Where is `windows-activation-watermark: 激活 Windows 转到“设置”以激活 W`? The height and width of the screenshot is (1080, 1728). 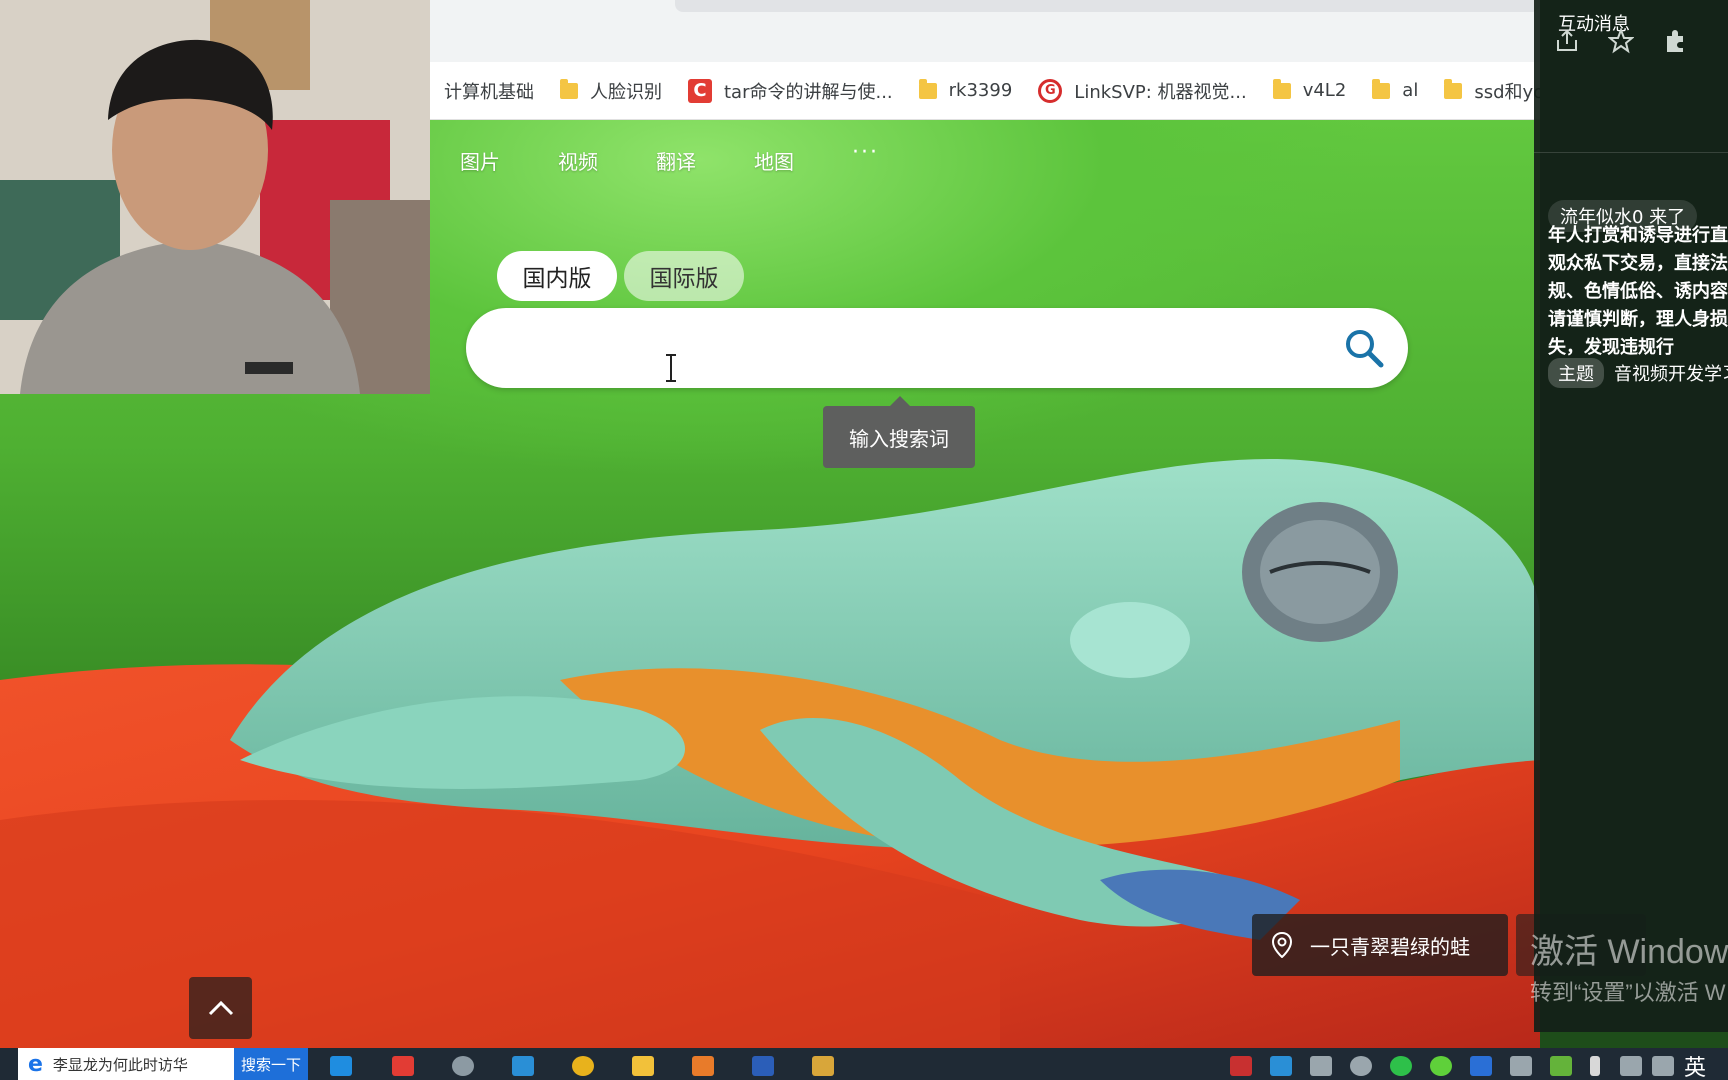 windows-activation-watermark: 激活 Windows 转到“设置”以激活 W is located at coordinates (1629, 965).